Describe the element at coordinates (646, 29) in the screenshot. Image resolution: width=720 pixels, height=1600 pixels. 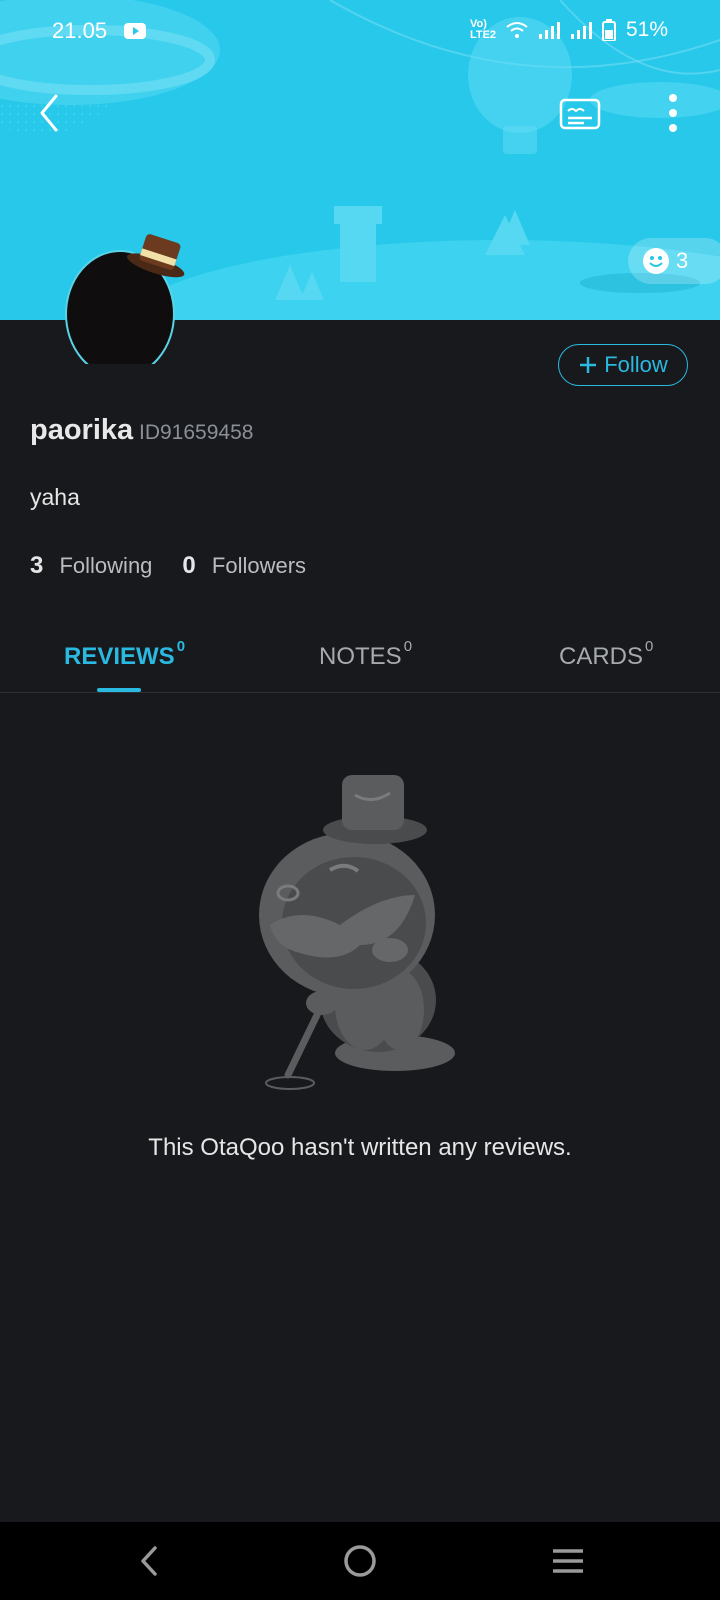
I see `battery-percent: 51%` at that location.